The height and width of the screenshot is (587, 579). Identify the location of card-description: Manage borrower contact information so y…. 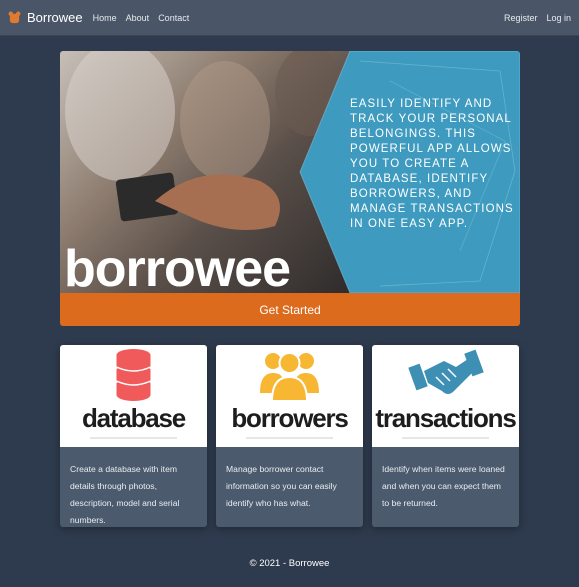
(289, 487).